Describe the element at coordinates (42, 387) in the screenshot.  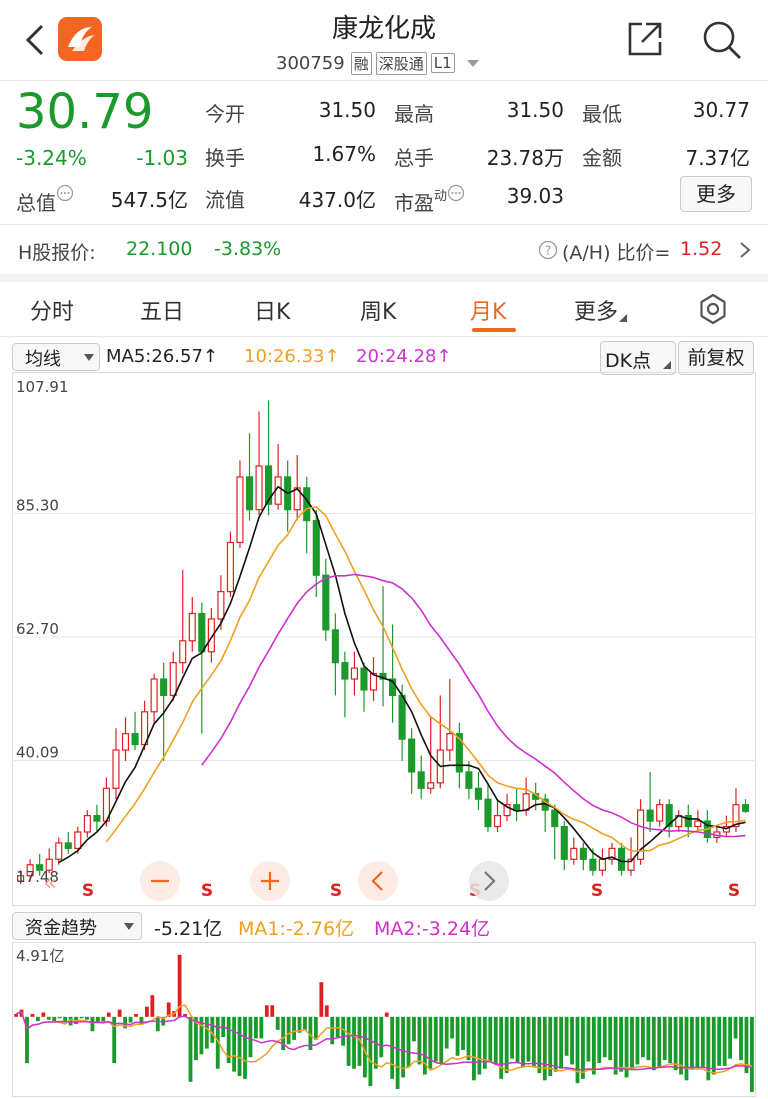
I see `y-axis-label: 107.91` at that location.